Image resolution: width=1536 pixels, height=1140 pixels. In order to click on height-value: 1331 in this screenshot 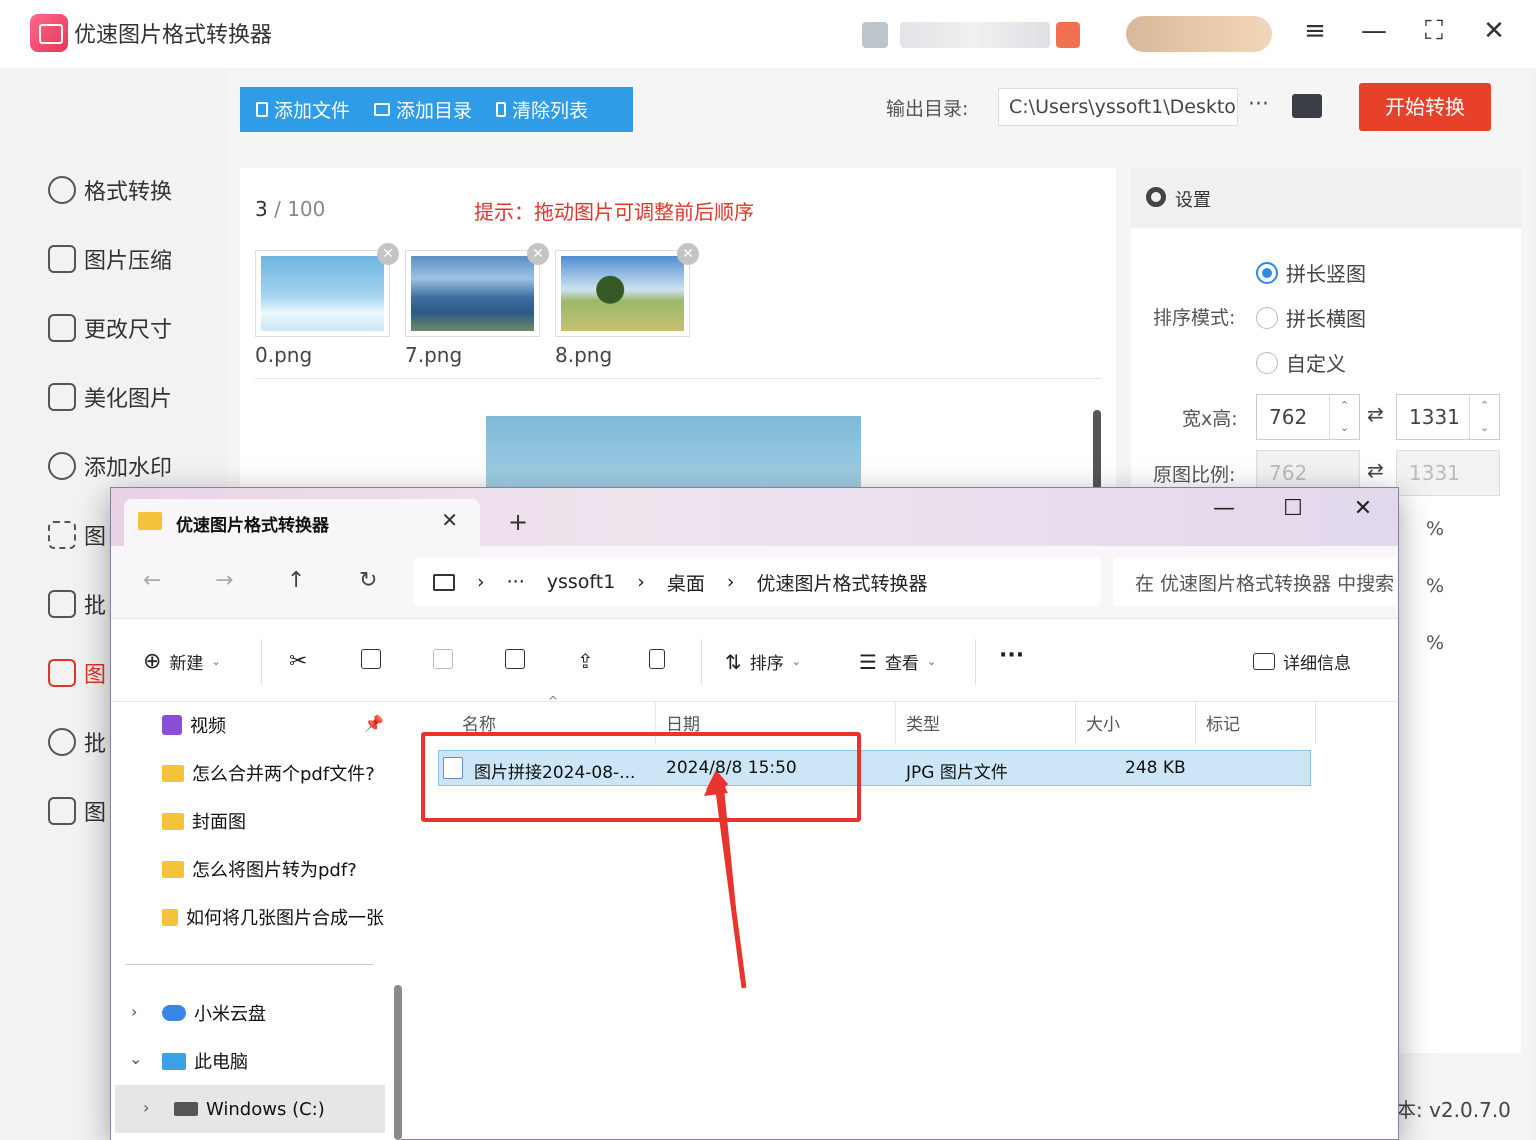, I will do `click(1434, 417)`.